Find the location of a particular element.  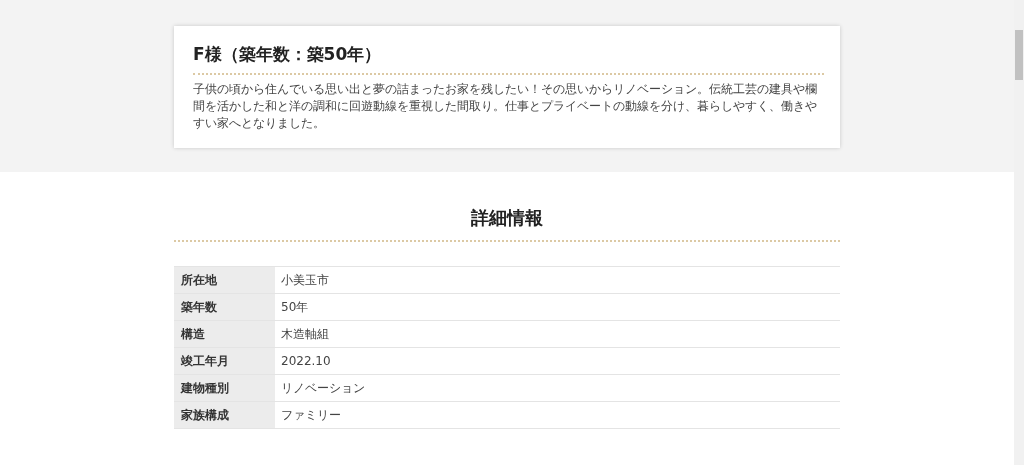

table-header-cell: 竣工年月 is located at coordinates (224, 361).